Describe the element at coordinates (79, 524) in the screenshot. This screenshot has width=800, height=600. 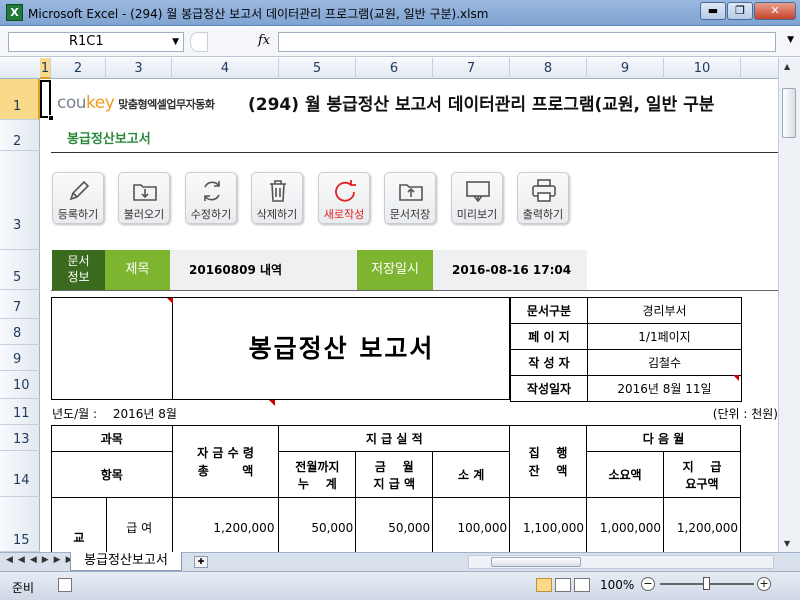
I see `group-cell: 교` at that location.